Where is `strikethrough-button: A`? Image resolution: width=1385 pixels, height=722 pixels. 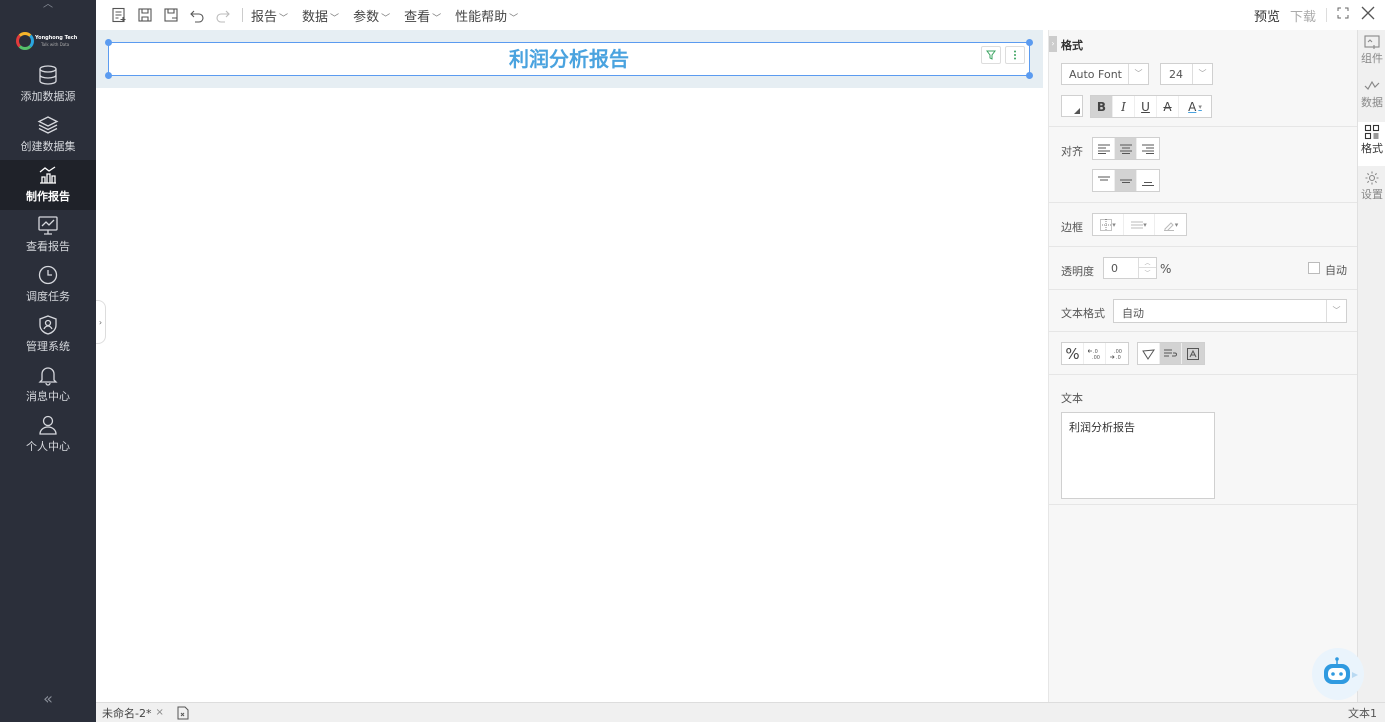
strikethrough-button: A is located at coordinates (1168, 106).